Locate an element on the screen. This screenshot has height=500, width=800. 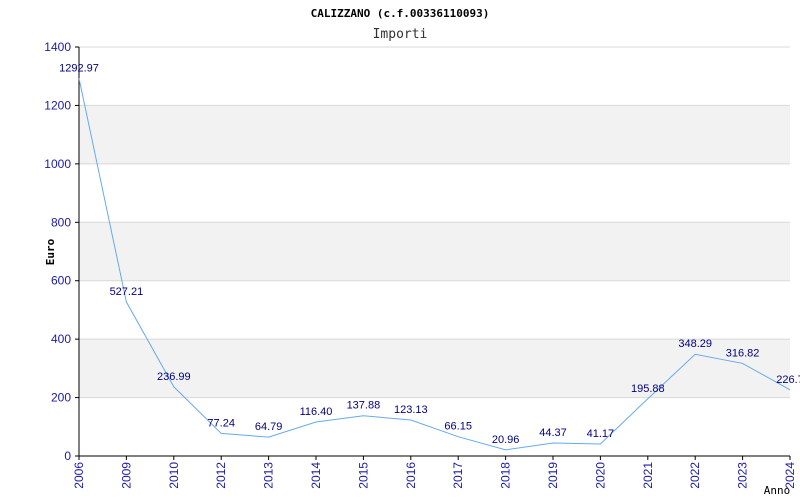
data-label: 348.29 is located at coordinates (695, 344).